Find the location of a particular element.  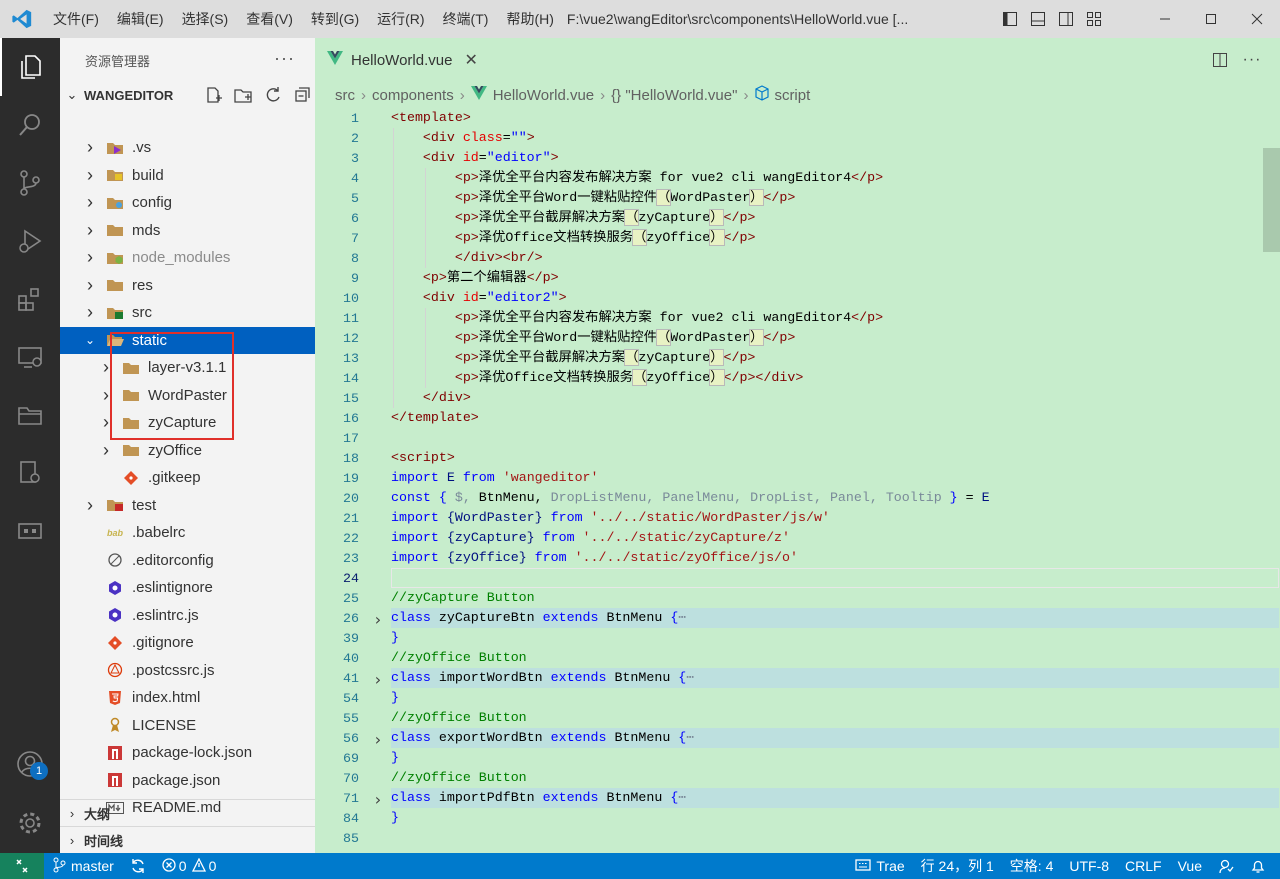

menu-item: 终端(T) is located at coordinates (466, 19).